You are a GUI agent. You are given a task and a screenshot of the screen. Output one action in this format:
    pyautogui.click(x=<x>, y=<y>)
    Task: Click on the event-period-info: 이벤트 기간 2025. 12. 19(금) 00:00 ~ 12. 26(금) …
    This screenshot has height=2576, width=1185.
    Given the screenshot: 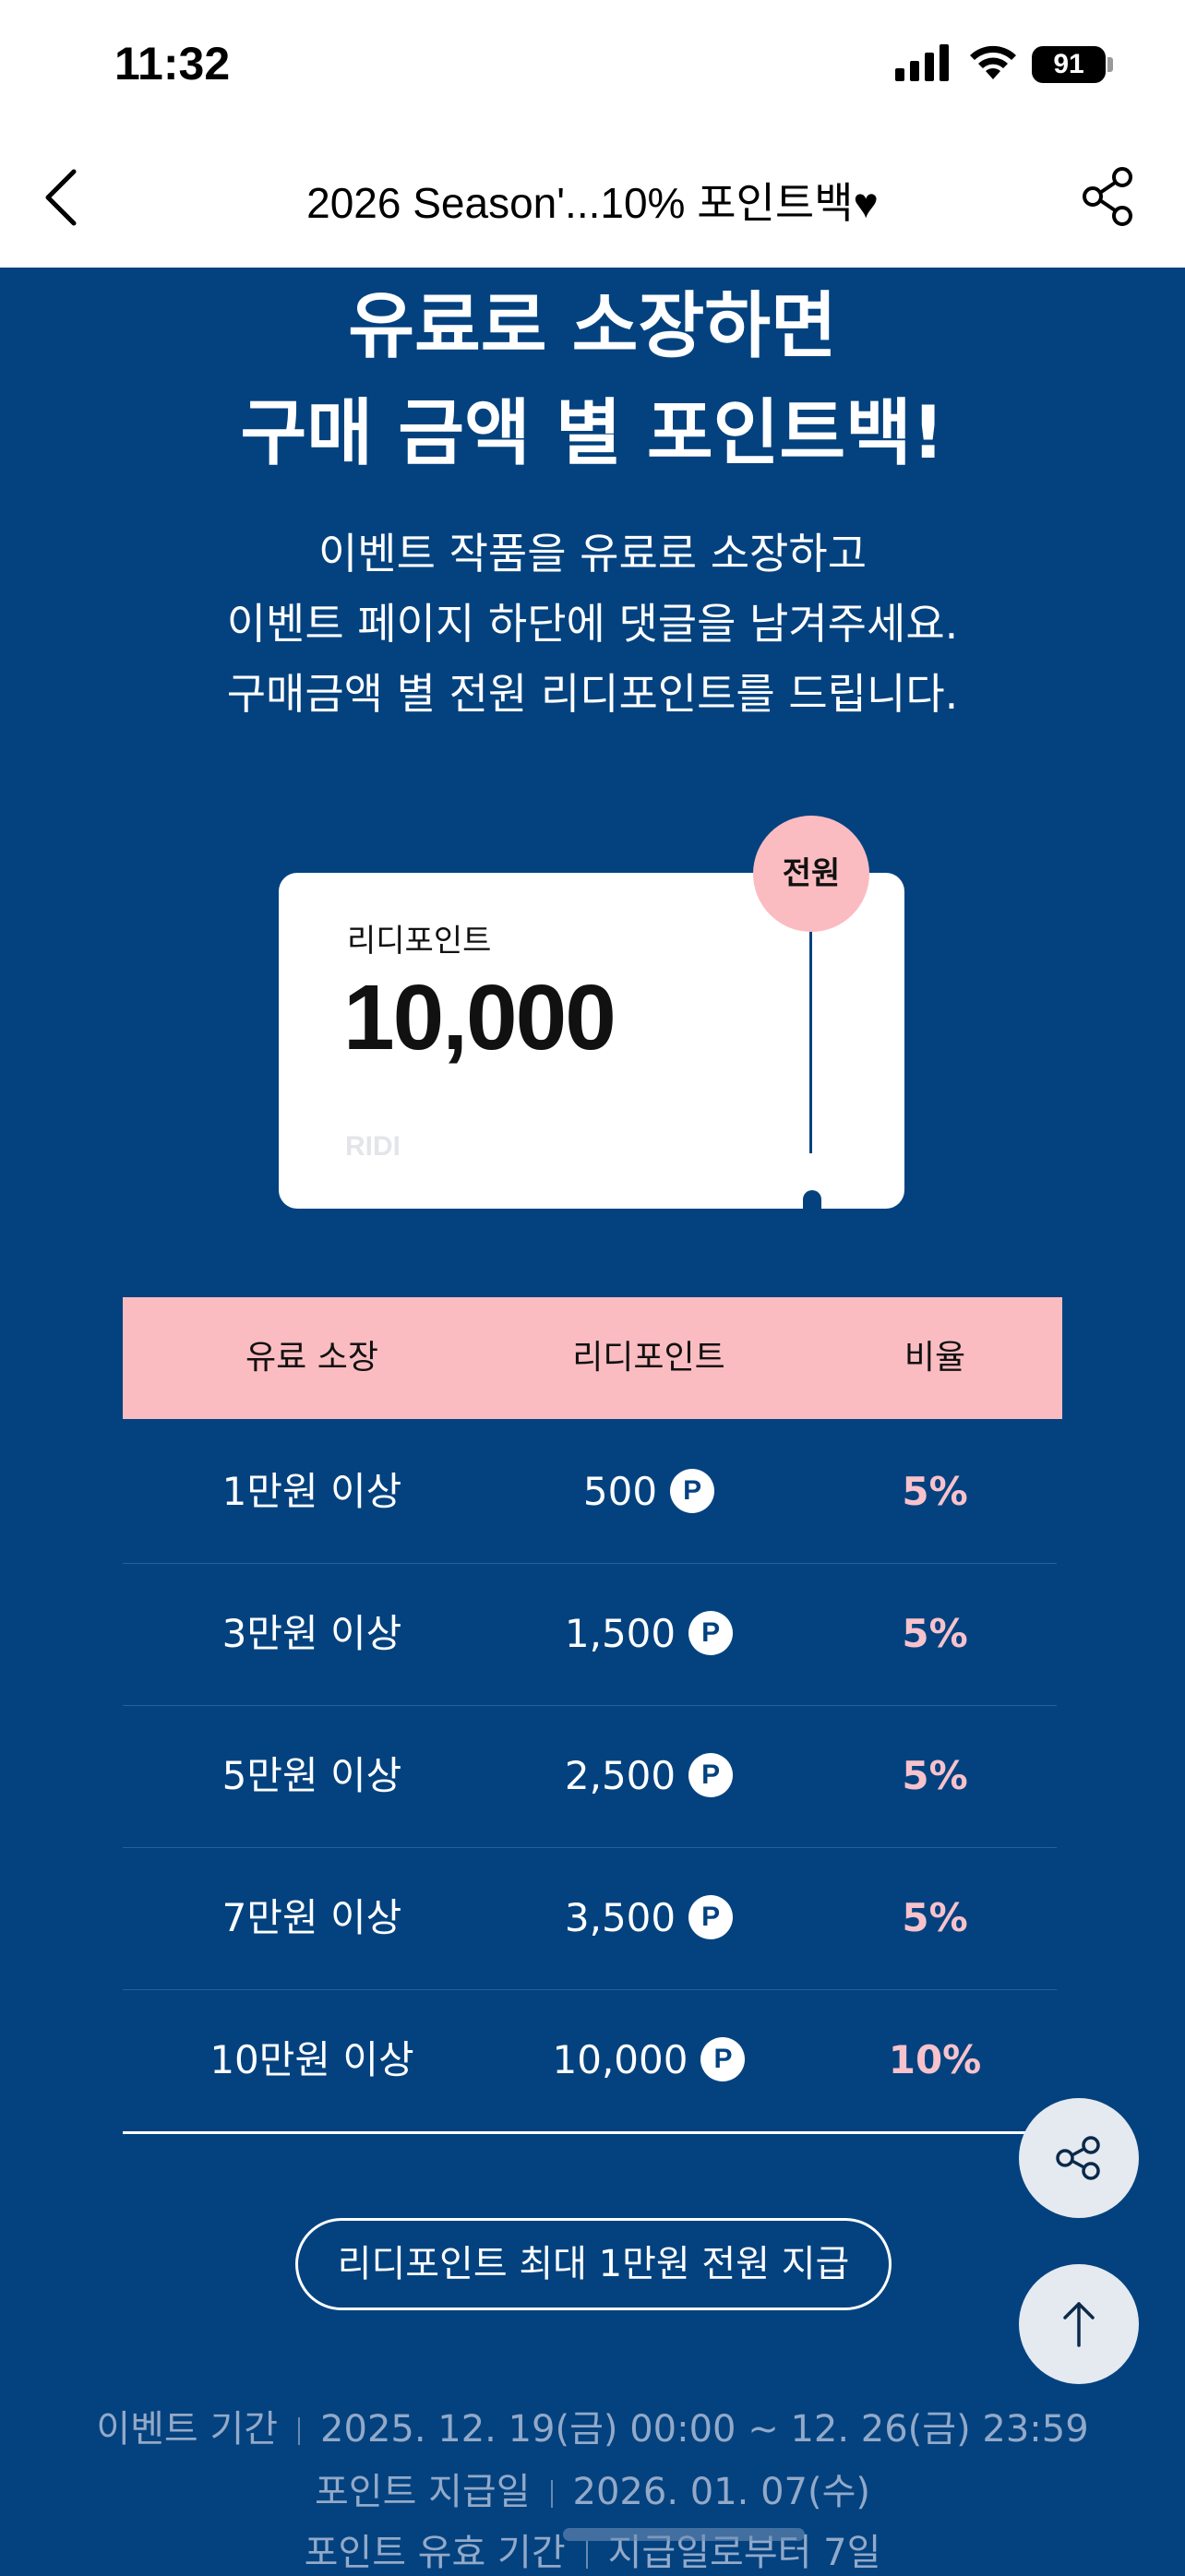 What is the action you would take?
    pyautogui.click(x=592, y=2425)
    